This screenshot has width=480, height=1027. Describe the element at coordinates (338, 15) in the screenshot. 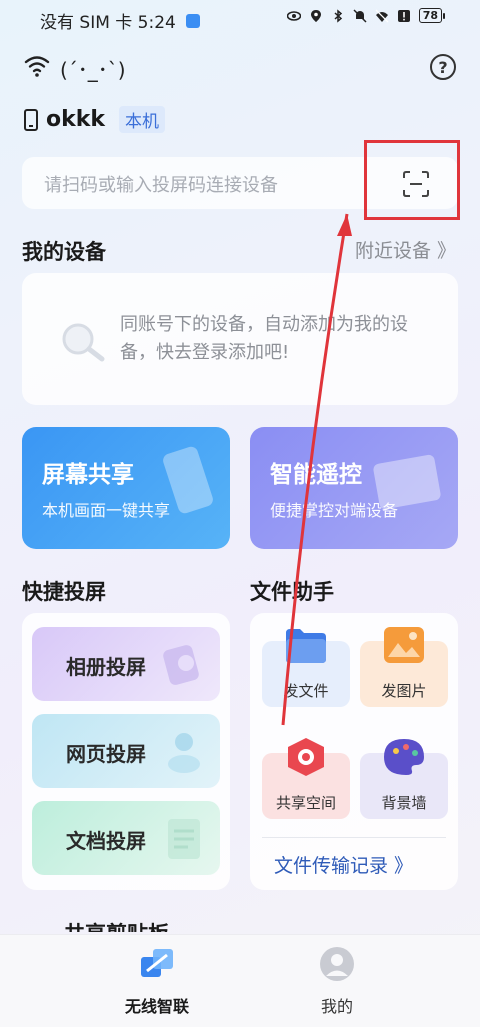

I see `bluetooth-icon` at that location.